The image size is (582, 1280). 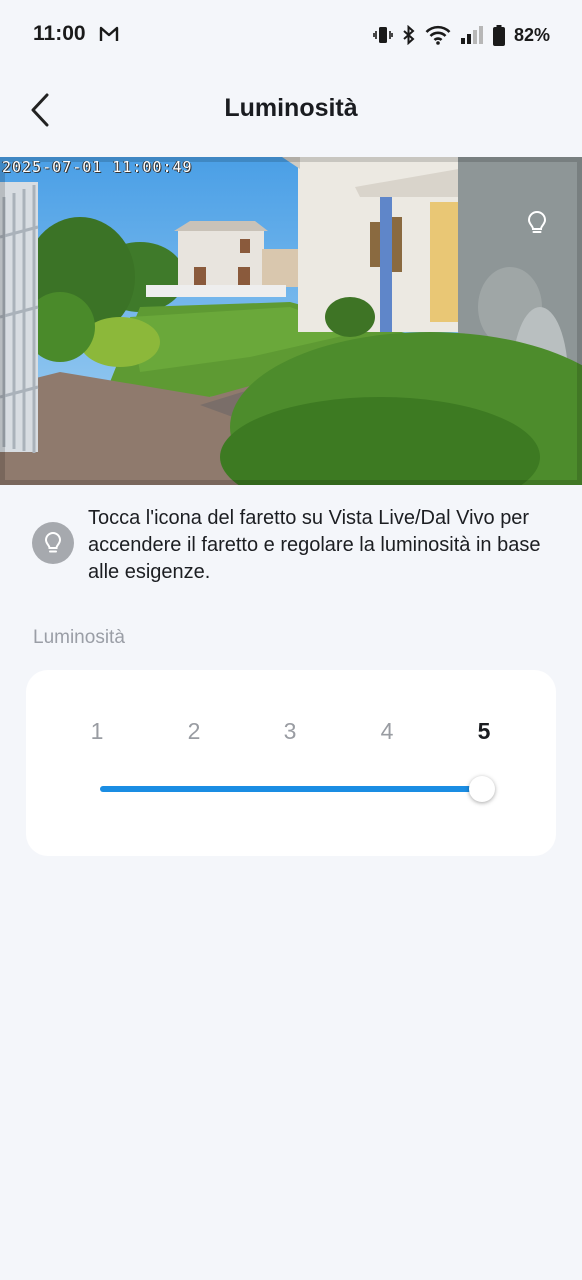 I want to click on brightness-slider-fill, so click(x=291, y=789).